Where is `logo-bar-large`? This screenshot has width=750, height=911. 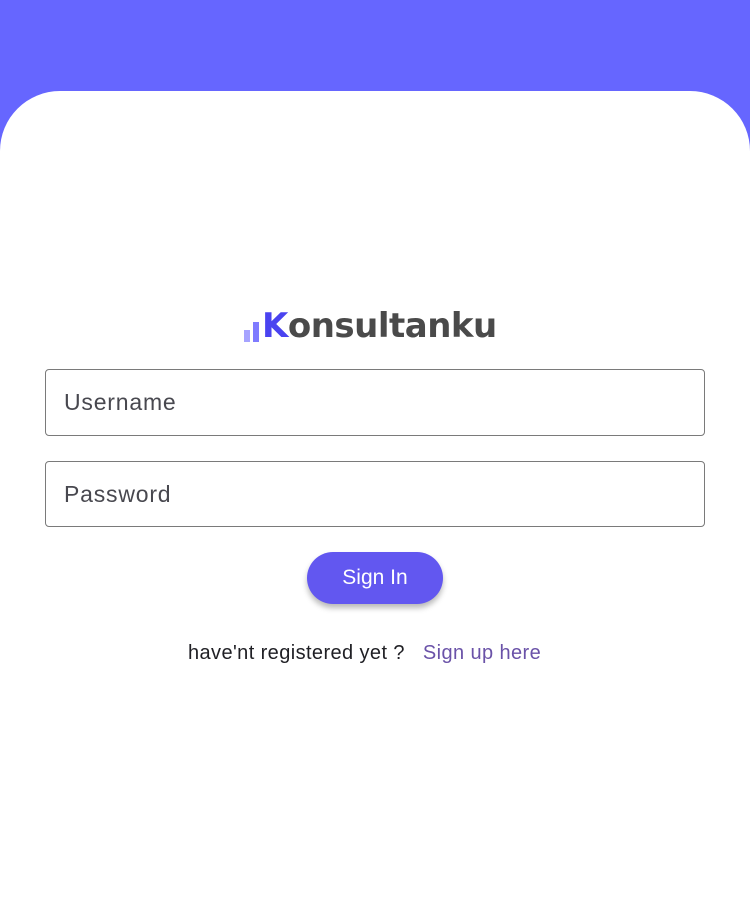
logo-bar-large is located at coordinates (256, 332).